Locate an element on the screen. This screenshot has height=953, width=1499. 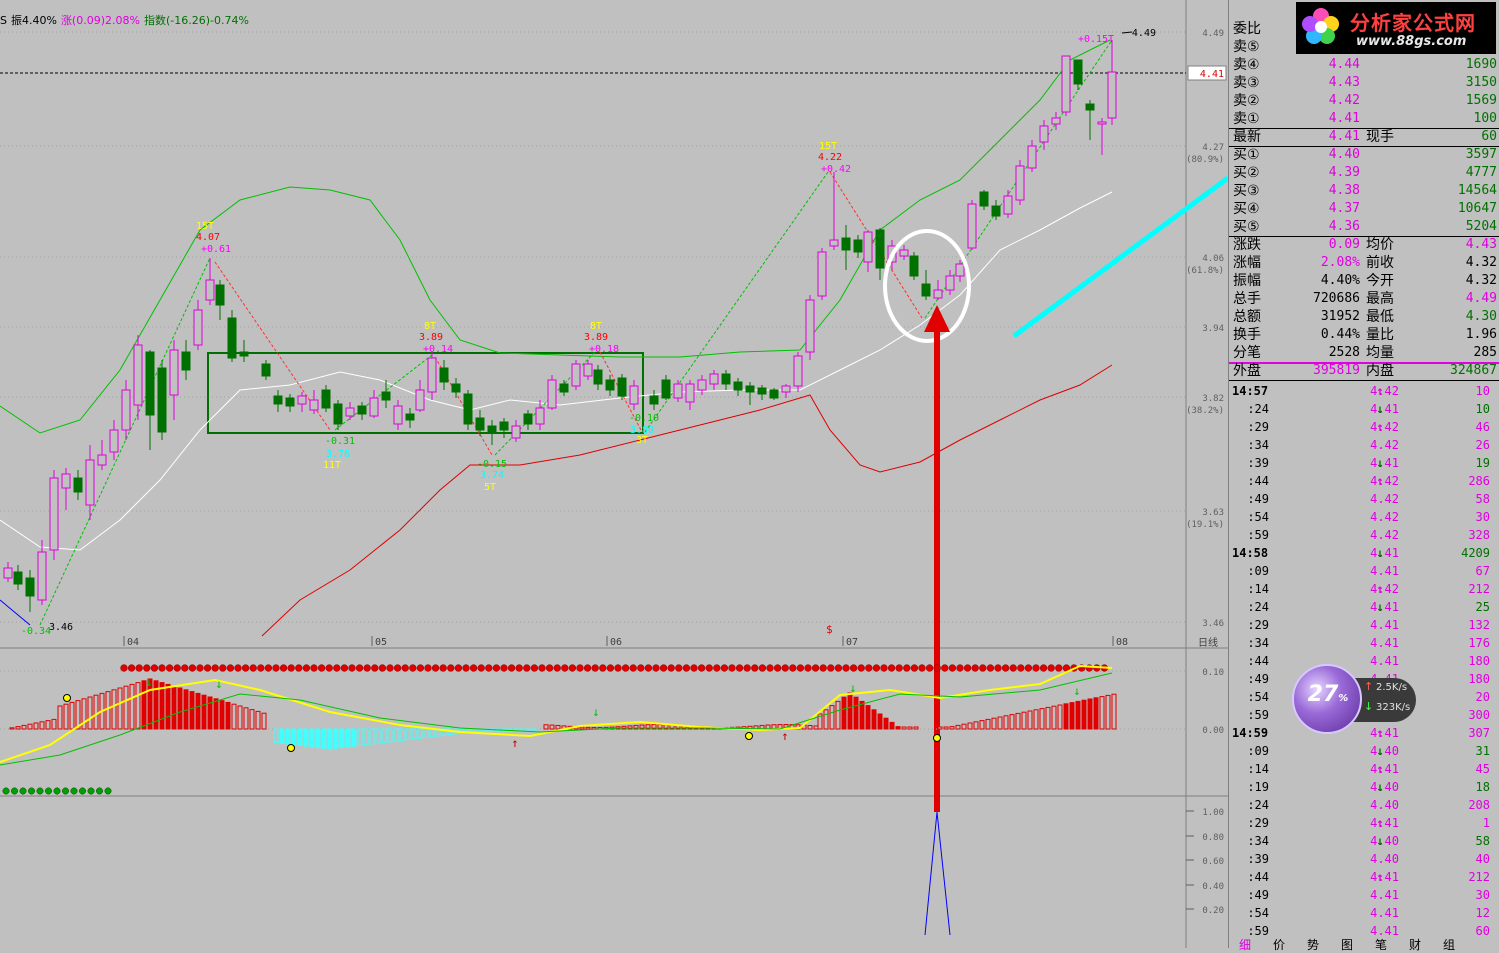
stat-row-value2: 4.30 is located at coordinates (1481, 316).